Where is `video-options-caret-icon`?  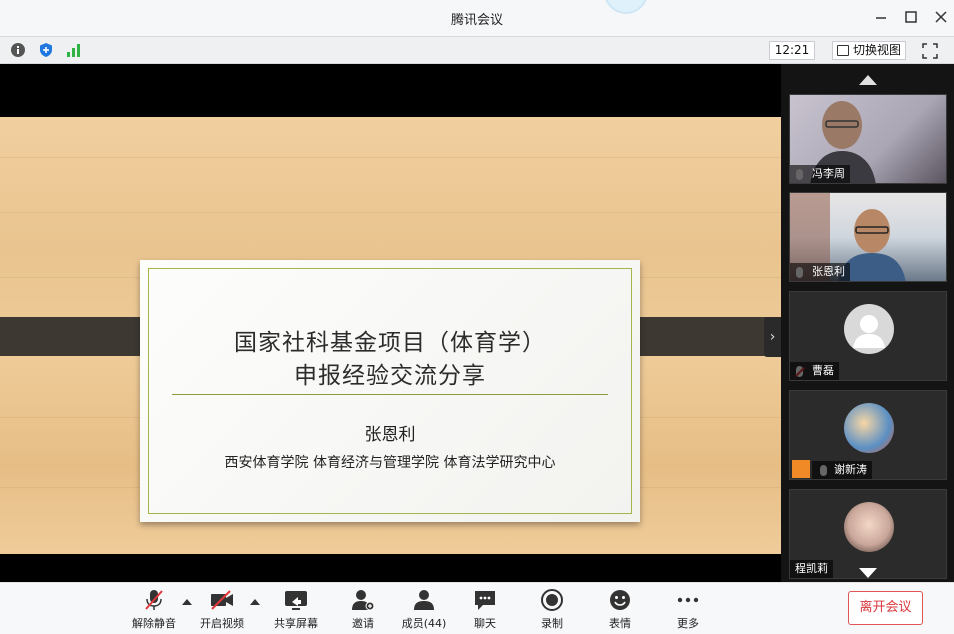 video-options-caret-icon is located at coordinates (255, 602).